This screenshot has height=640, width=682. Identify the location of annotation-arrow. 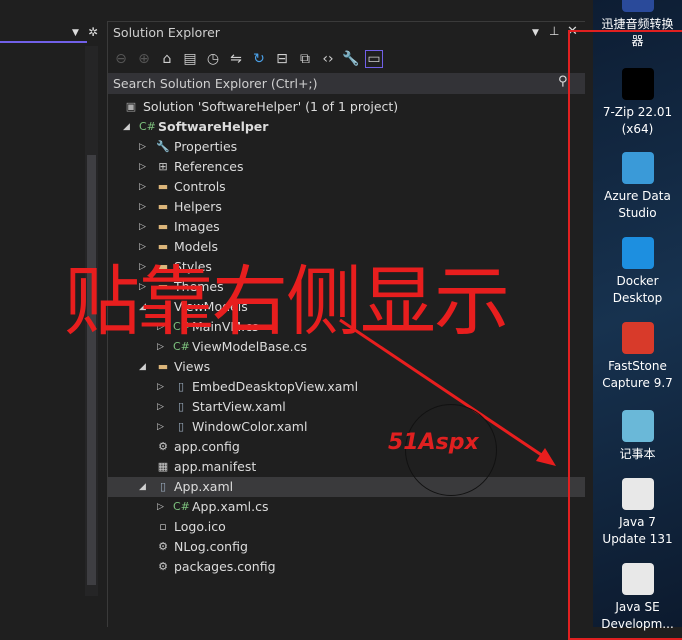
(447, 392).